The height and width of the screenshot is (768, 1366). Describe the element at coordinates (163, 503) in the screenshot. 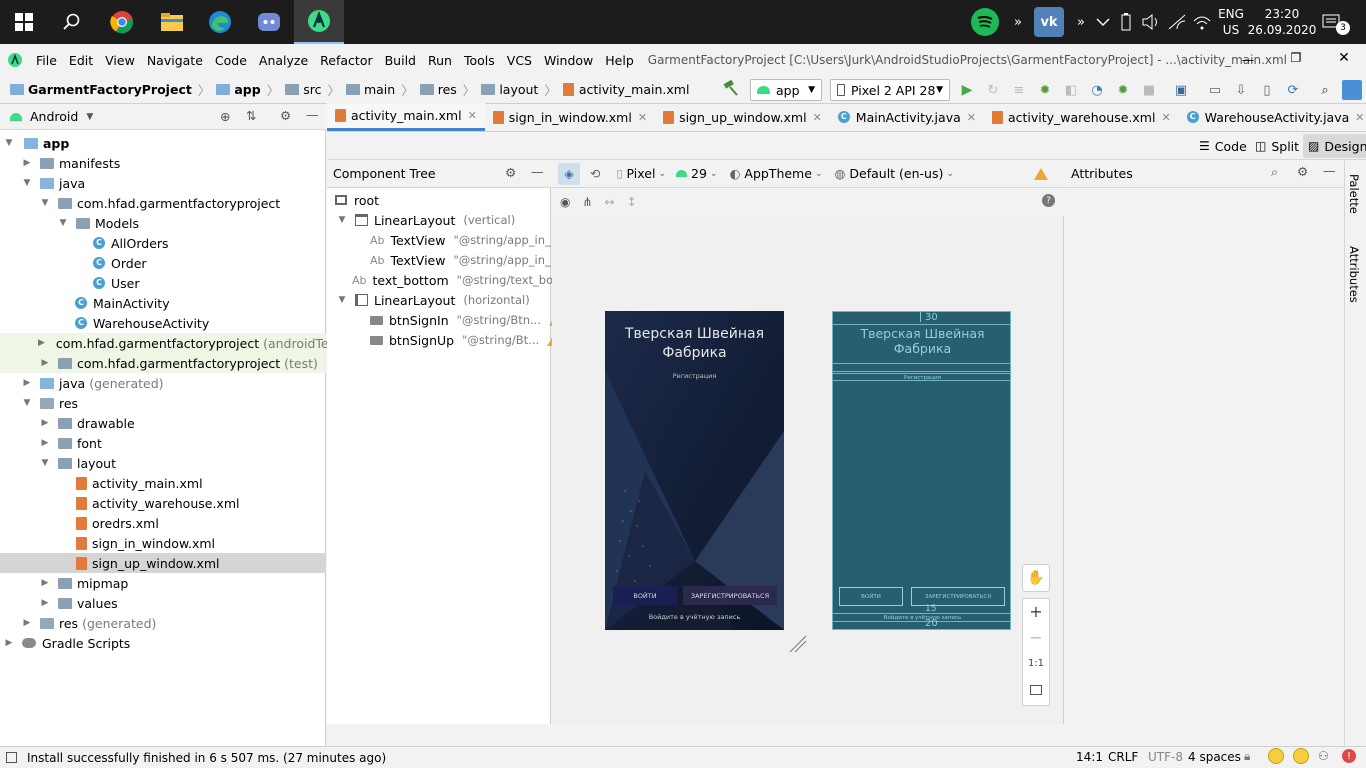

I see `tree-item-activity-warehouse: activity_warehouse.xml` at that location.